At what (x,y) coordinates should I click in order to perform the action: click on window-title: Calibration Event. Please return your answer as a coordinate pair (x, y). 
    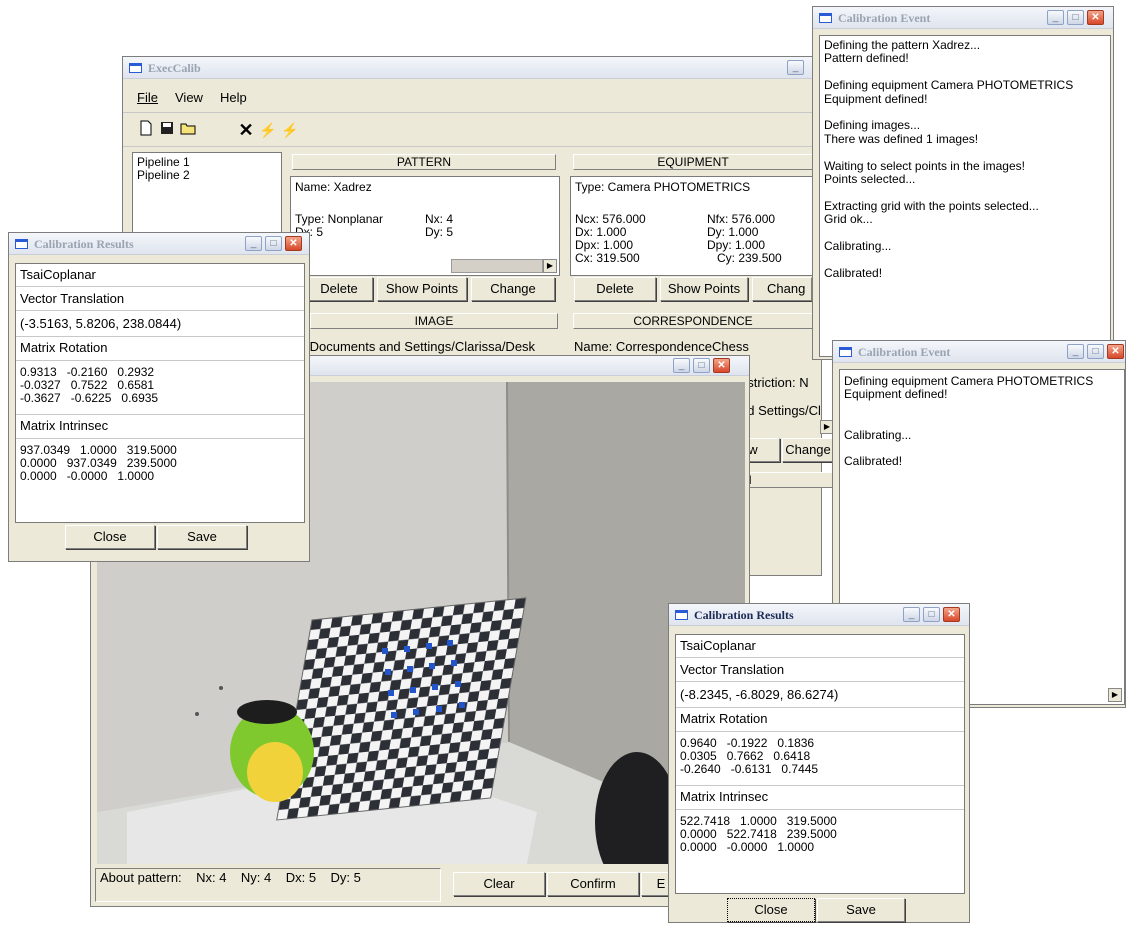
    Looking at the image, I should click on (904, 352).